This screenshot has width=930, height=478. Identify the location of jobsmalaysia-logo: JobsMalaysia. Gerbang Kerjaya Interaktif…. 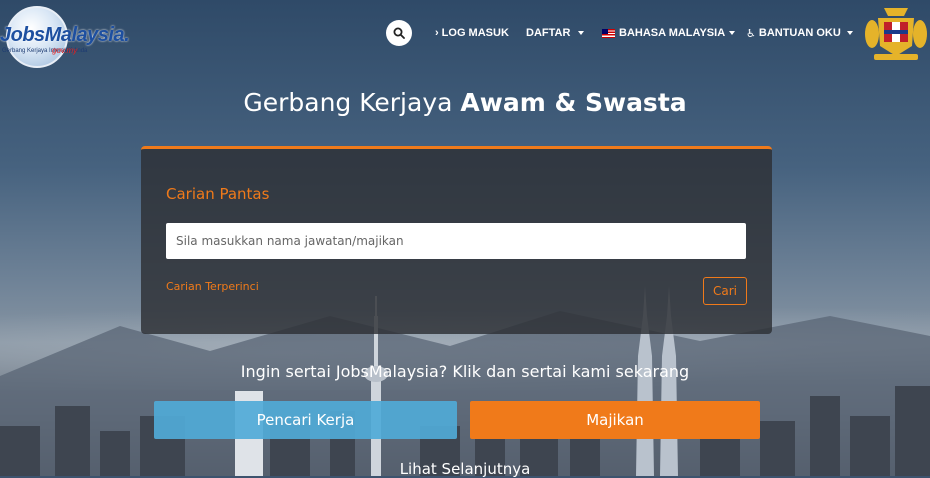
(65, 36).